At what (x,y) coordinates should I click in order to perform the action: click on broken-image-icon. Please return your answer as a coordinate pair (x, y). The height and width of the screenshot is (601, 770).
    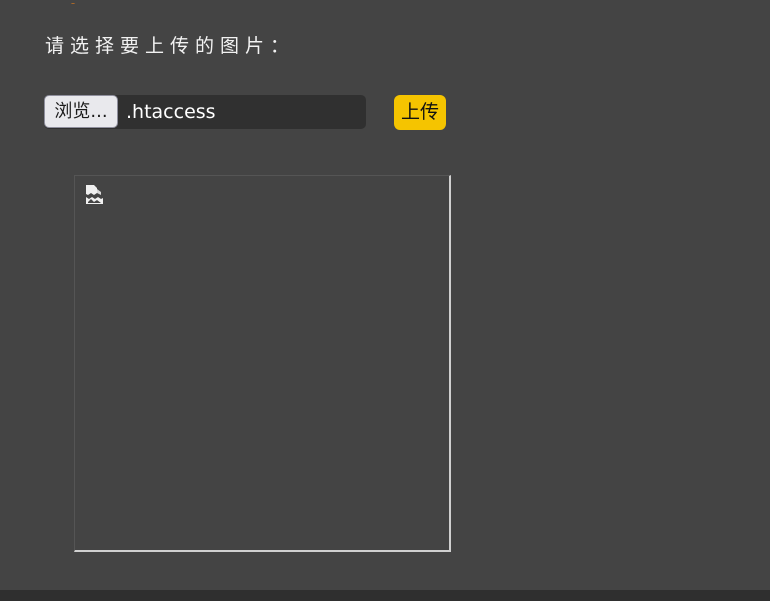
    Looking at the image, I should click on (94, 194).